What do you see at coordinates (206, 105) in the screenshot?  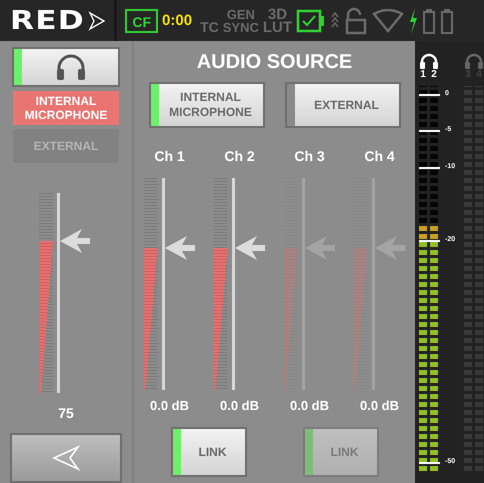 I see `source-button: INTERNAL MICROPHONE` at bounding box center [206, 105].